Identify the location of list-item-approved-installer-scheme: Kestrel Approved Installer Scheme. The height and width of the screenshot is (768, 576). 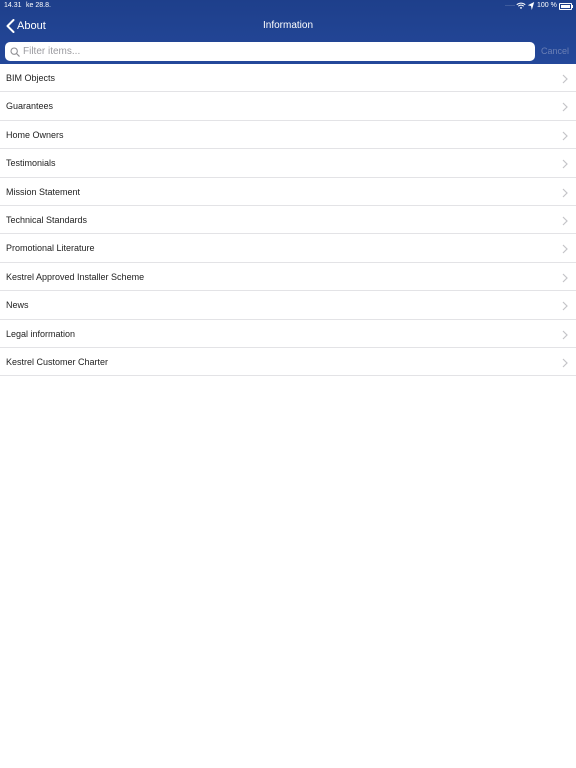
(288, 277).